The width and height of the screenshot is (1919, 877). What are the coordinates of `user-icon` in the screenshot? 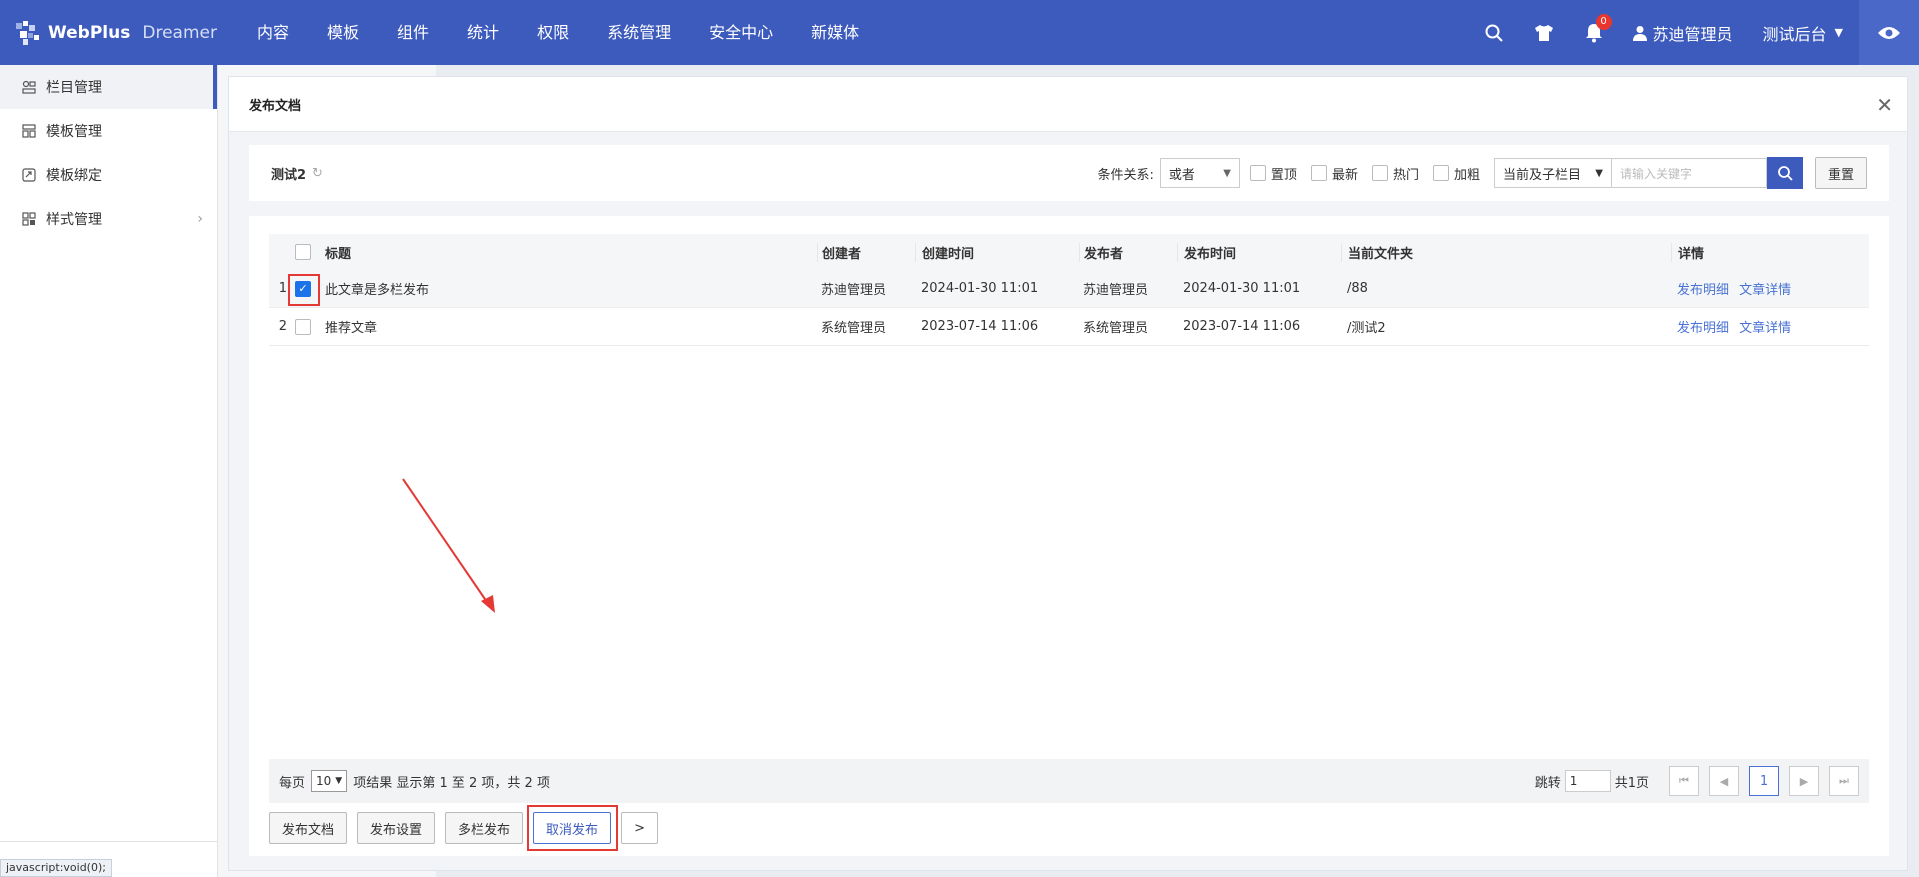 It's located at (1639, 33).